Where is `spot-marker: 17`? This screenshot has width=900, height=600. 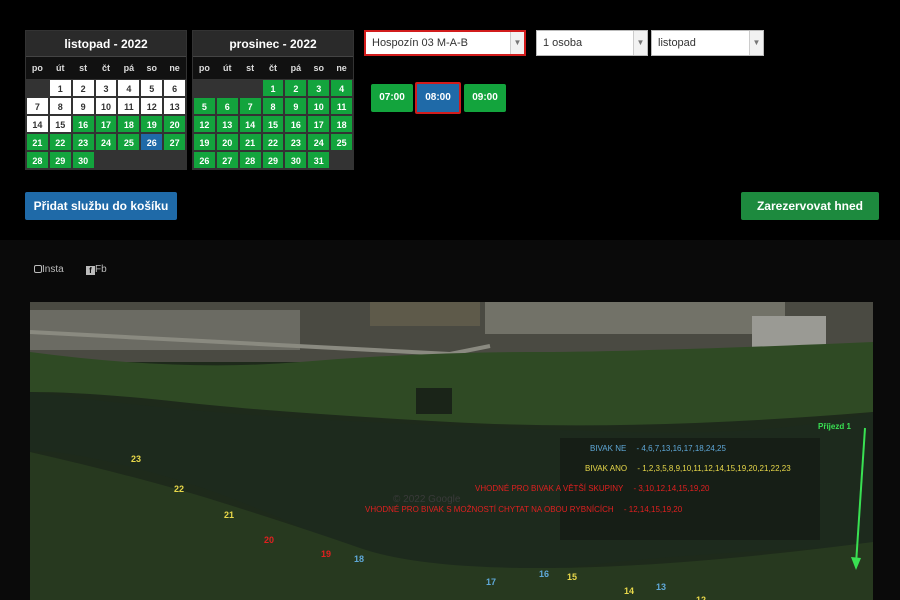
spot-marker: 17 is located at coordinates (491, 582).